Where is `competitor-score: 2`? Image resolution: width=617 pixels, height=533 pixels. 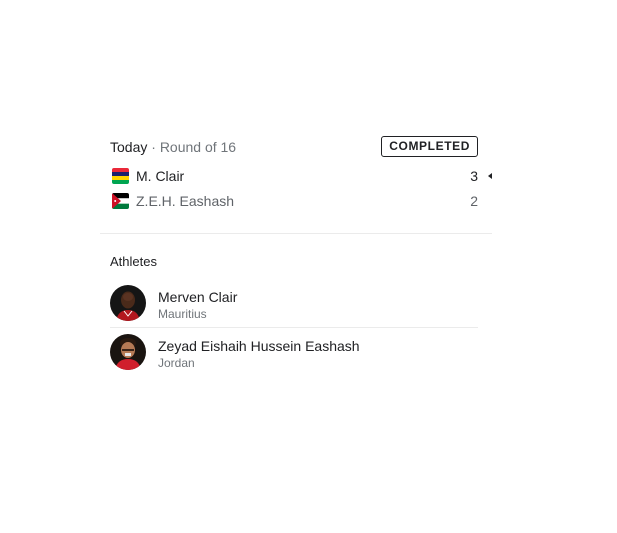
competitor-score: 2 is located at coordinates (474, 201).